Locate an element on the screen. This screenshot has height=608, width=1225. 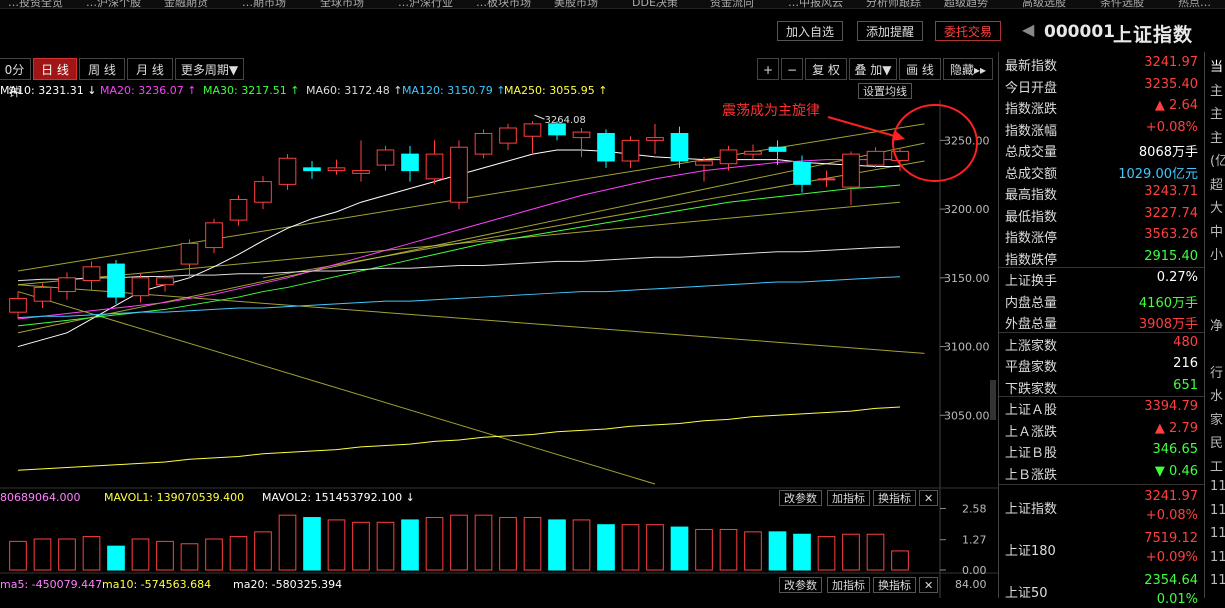
tab-daily: 日 线 is located at coordinates (55, 69).